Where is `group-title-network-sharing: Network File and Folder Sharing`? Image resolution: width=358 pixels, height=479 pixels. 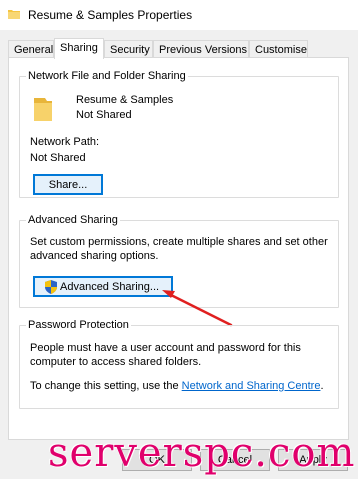 group-title-network-sharing: Network File and Folder Sharing is located at coordinates (107, 76).